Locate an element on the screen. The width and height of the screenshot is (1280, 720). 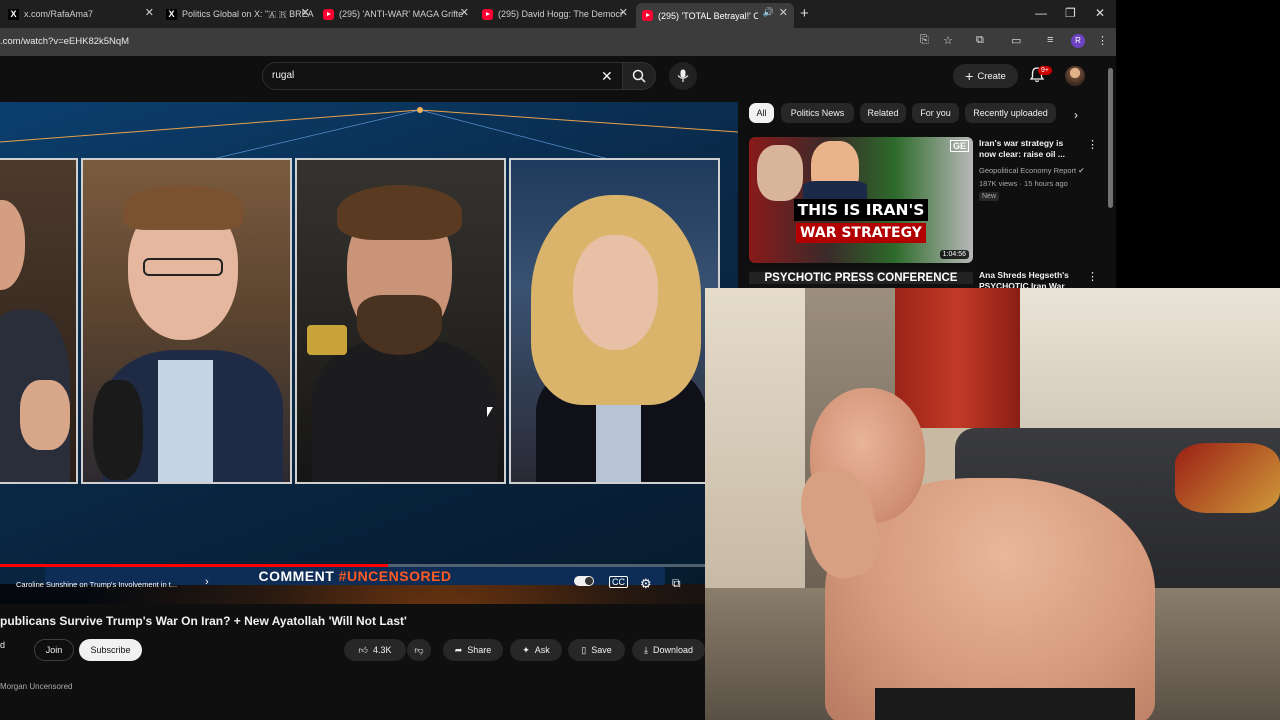
create-button: + Create is located at coordinates (985, 76).